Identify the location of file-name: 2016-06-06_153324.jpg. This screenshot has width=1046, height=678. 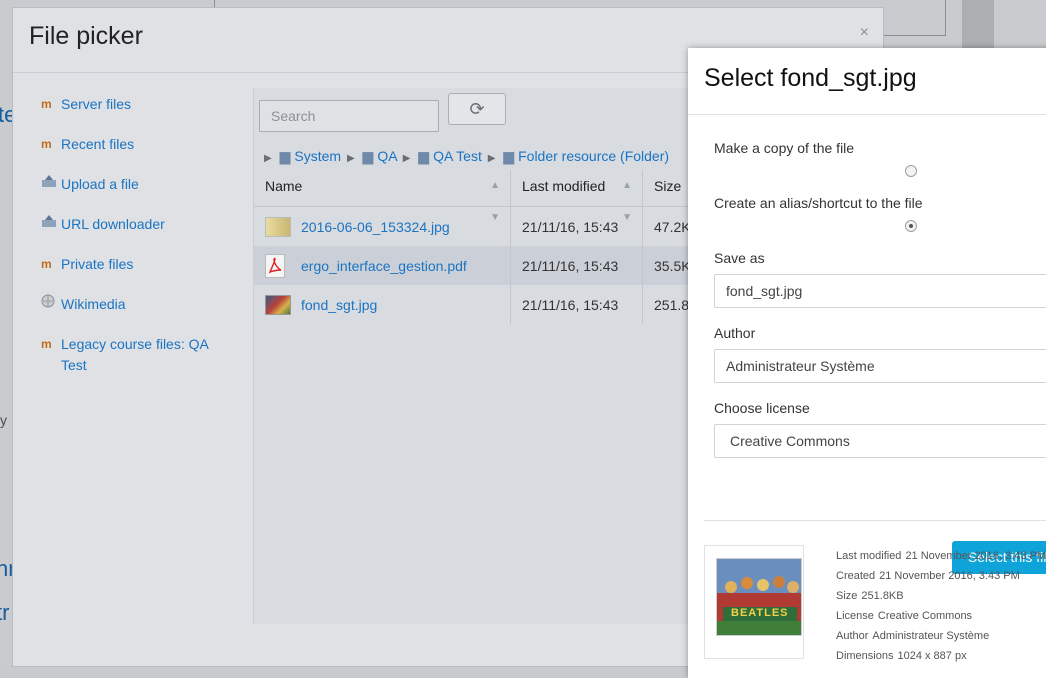
(375, 226).